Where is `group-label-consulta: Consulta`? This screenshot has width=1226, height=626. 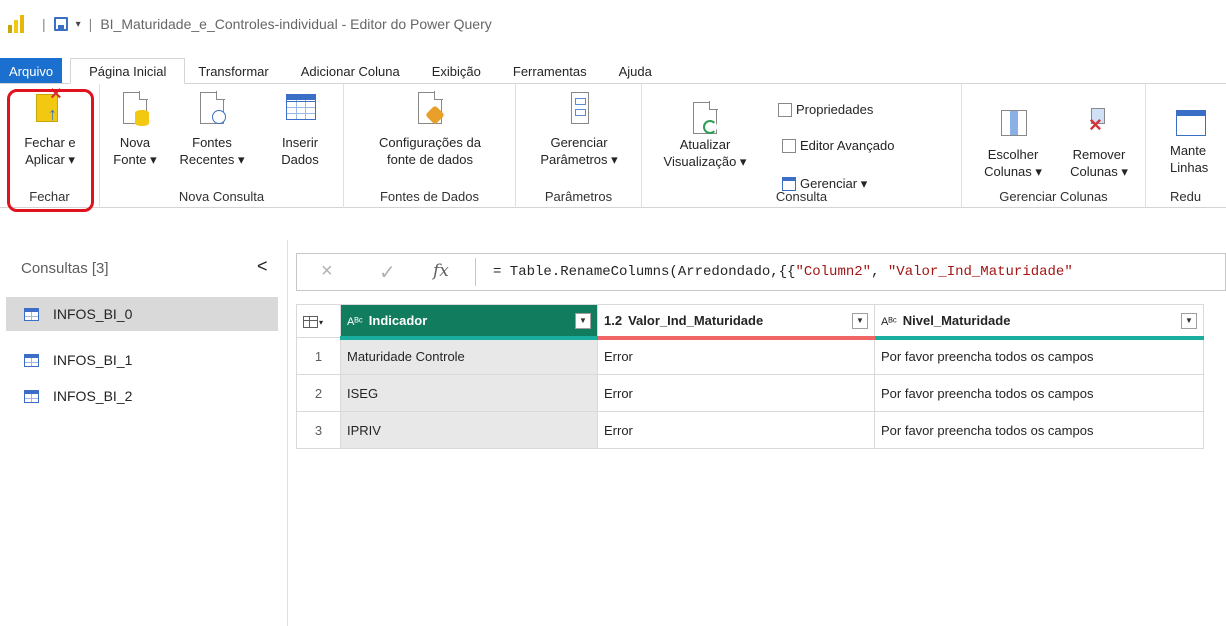 group-label-consulta: Consulta is located at coordinates (801, 196).